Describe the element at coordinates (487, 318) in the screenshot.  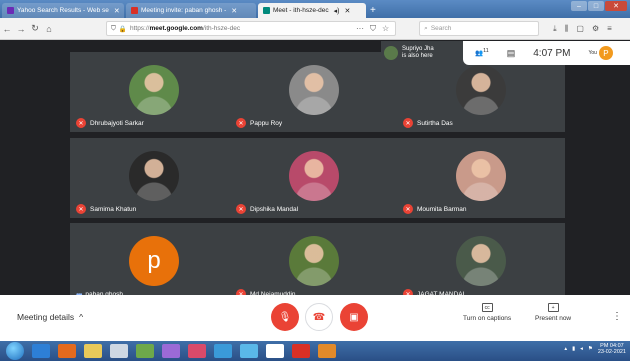
I see `captions-label: Turn on captions` at that location.